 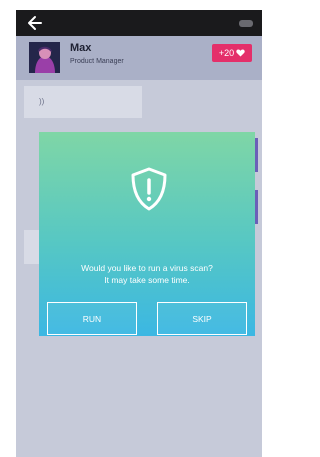 What do you see at coordinates (81, 48) in the screenshot?
I see `contact-name: Max` at bounding box center [81, 48].